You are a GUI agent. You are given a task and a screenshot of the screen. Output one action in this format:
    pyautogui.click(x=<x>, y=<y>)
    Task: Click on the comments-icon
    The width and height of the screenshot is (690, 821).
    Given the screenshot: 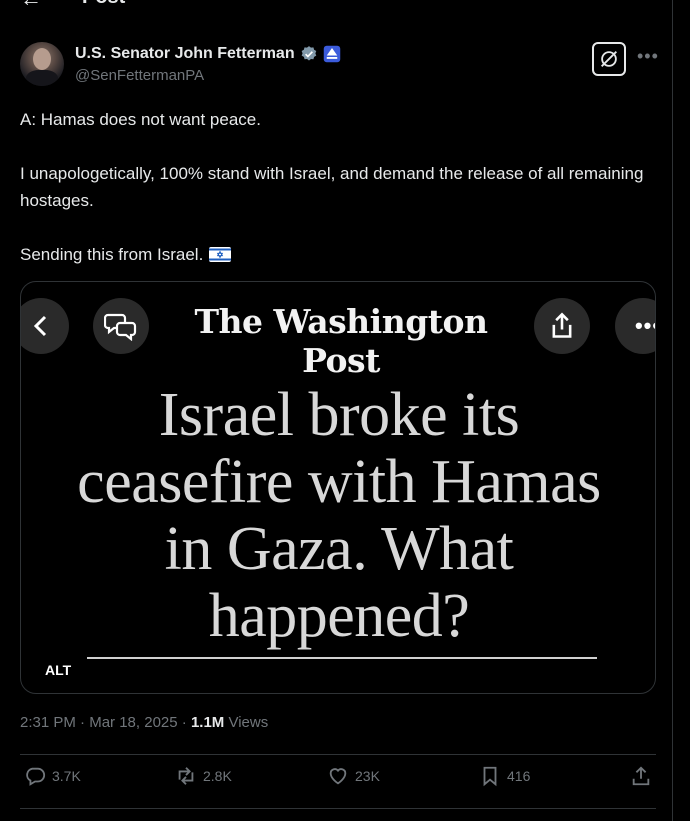 What is the action you would take?
    pyautogui.click(x=120, y=327)
    